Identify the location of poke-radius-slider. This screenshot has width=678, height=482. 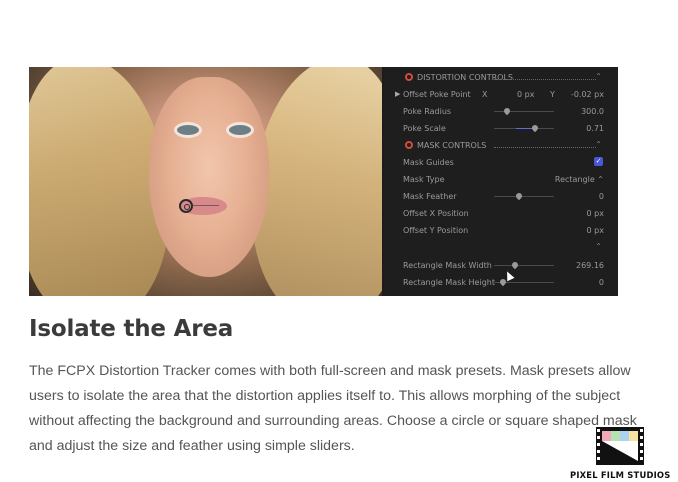
(524, 111).